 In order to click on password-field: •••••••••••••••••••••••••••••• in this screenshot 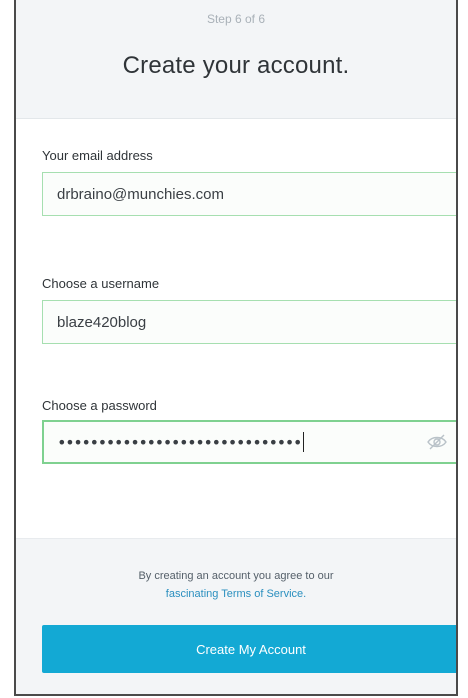, I will do `click(249, 442)`.